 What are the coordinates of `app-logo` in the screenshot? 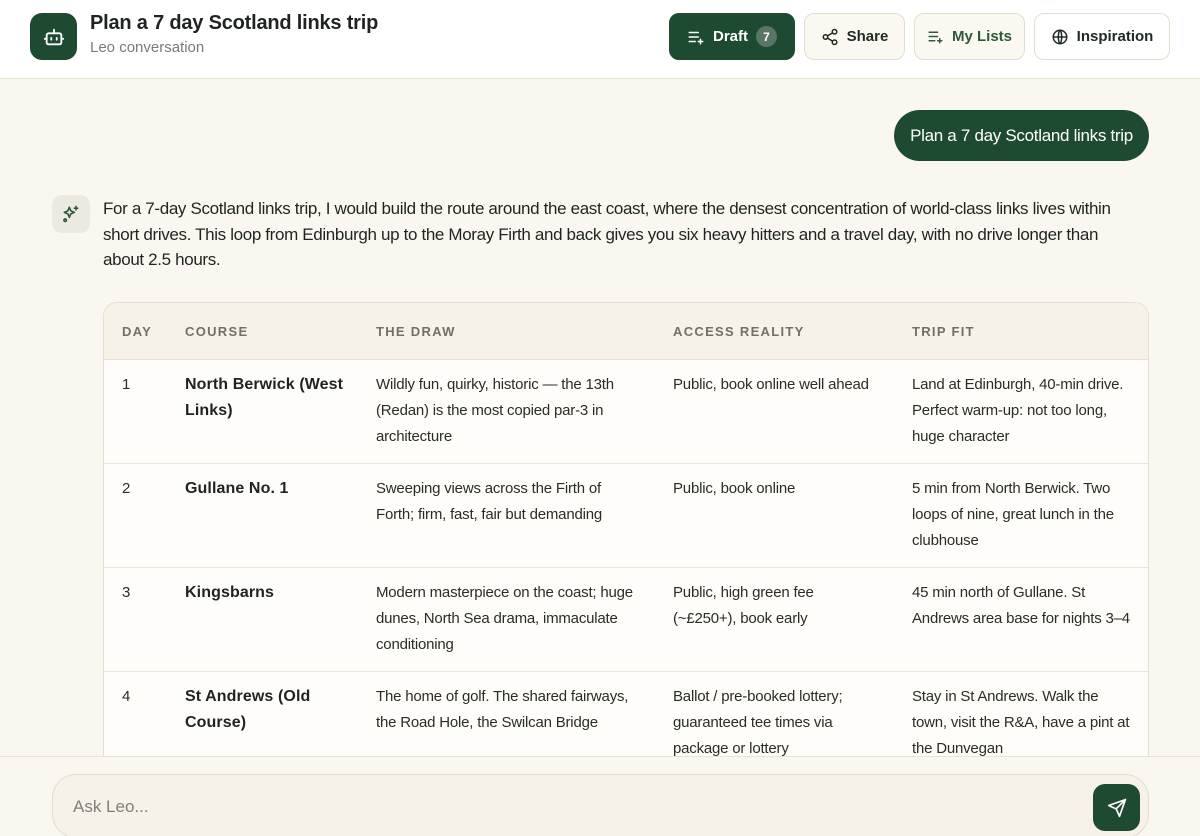 It's located at (53, 36).